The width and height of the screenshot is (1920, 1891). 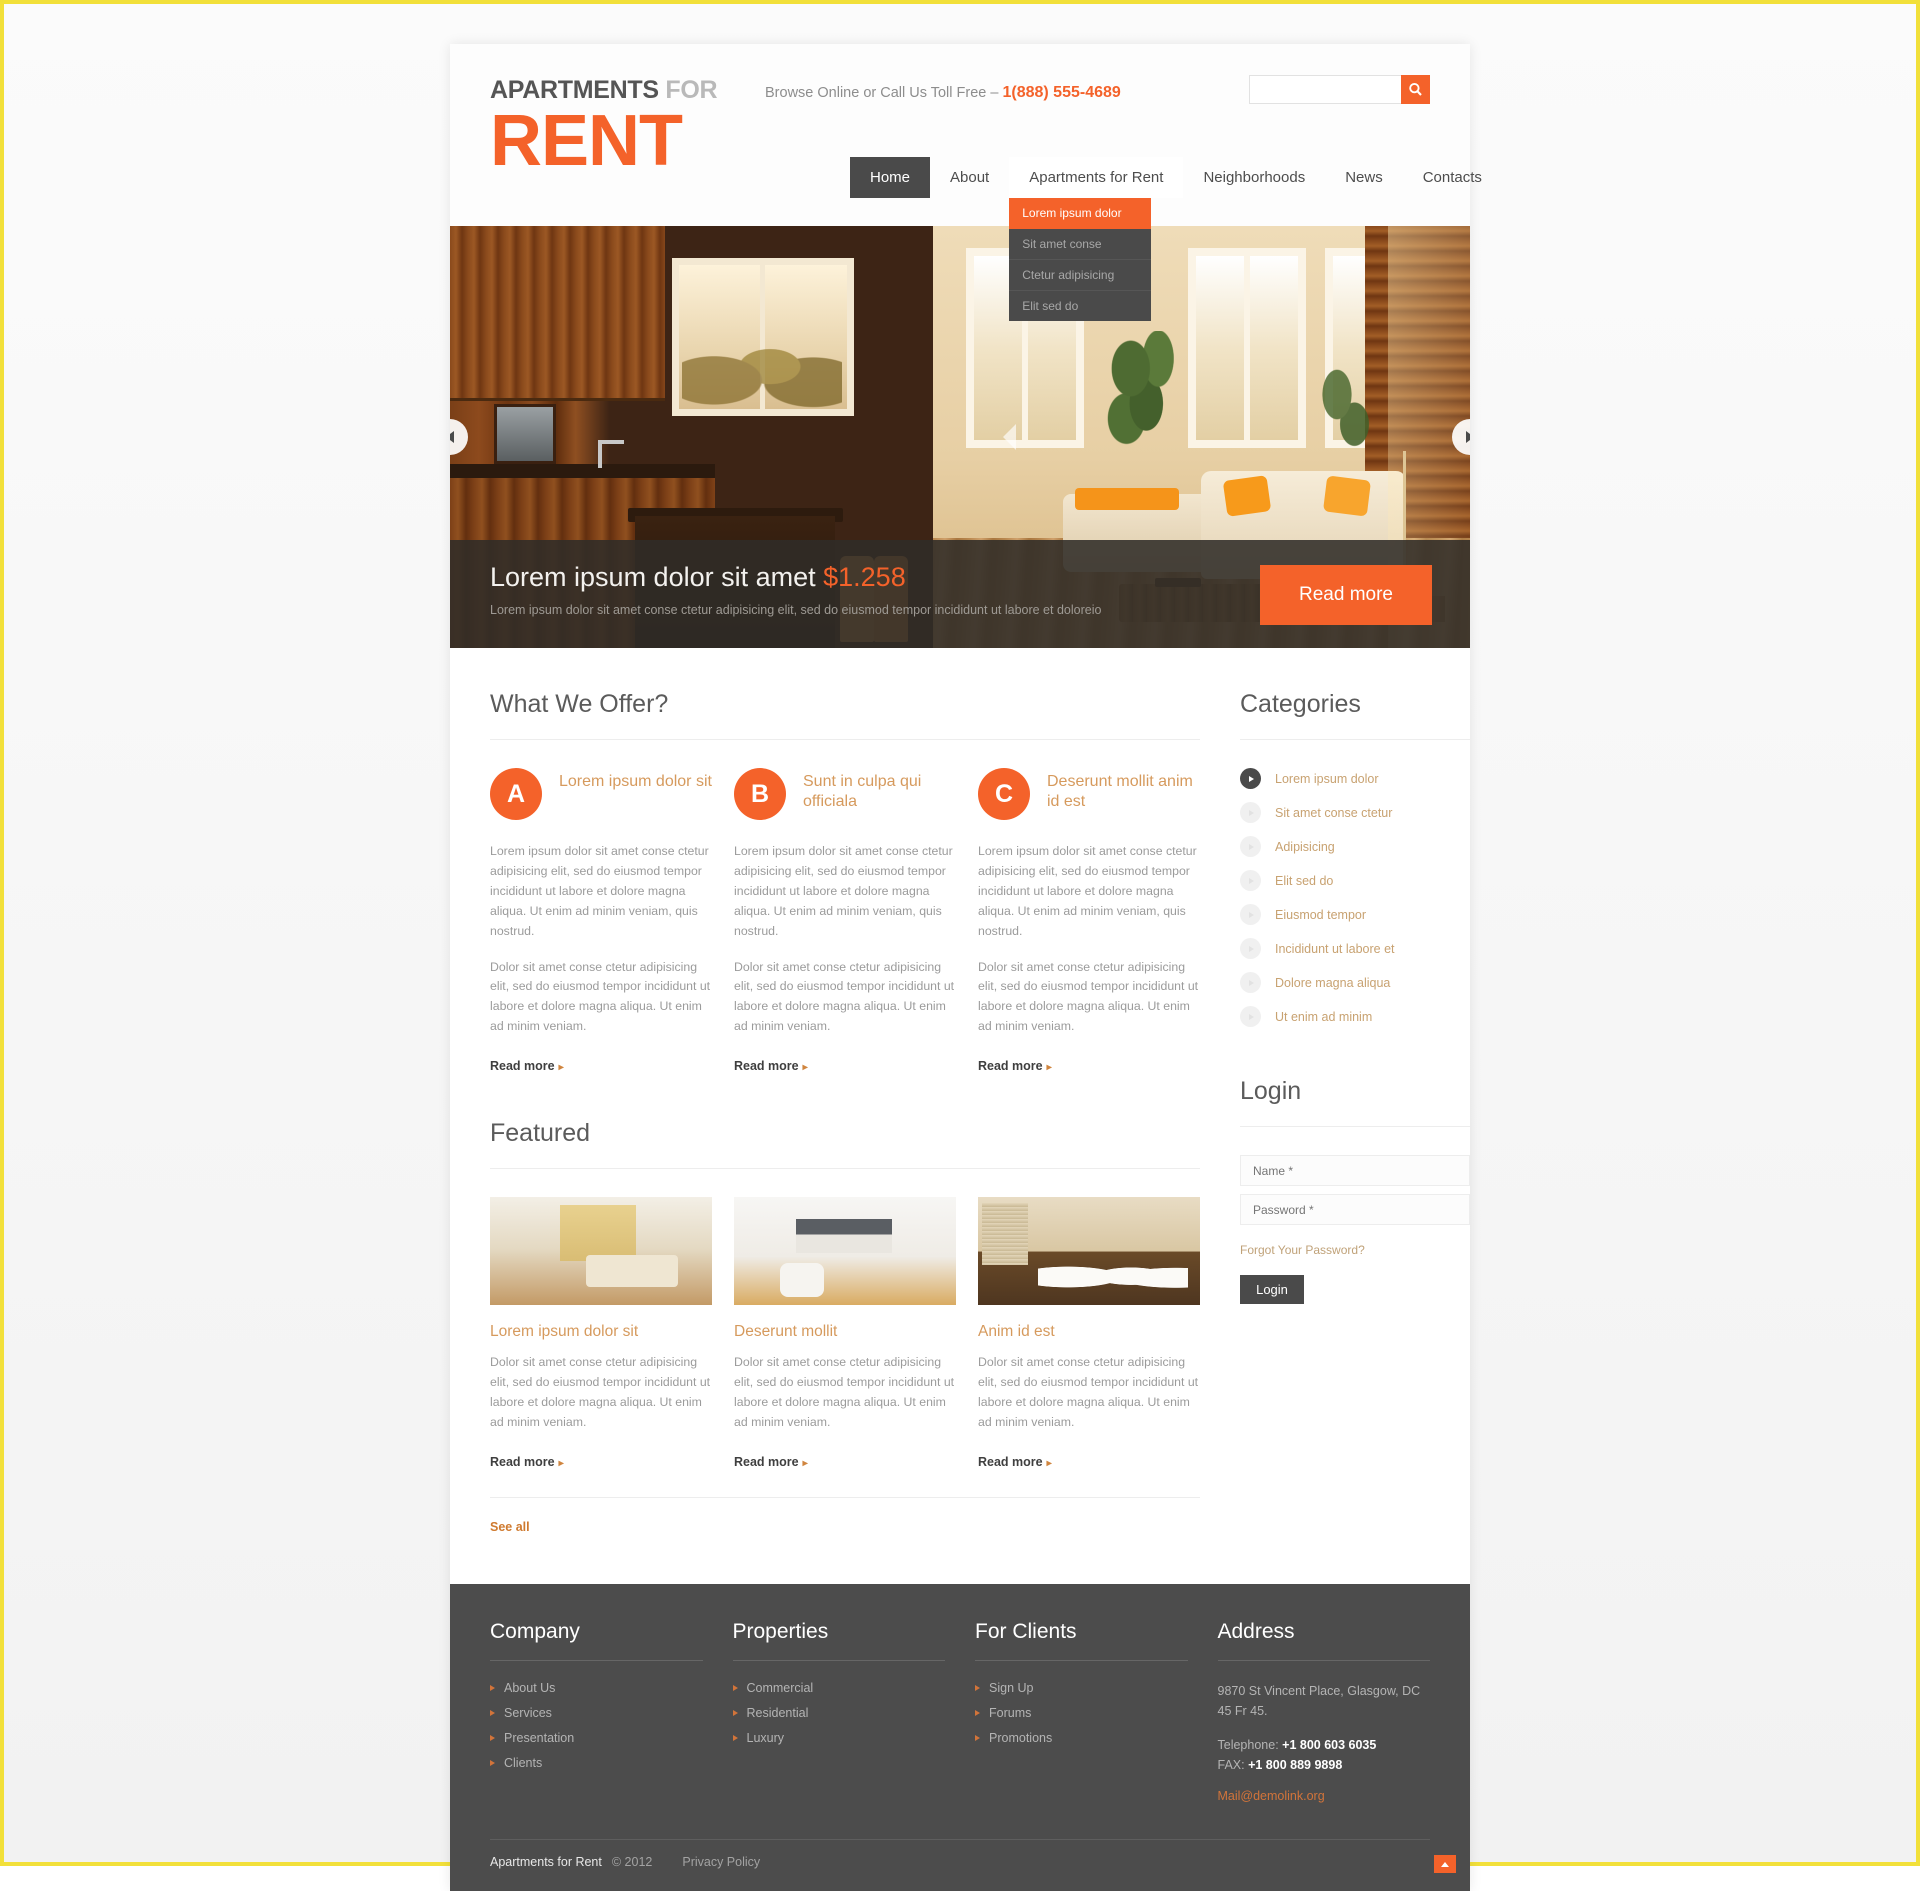 What do you see at coordinates (586, 141) in the screenshot?
I see `logo-rent-text: RENT` at bounding box center [586, 141].